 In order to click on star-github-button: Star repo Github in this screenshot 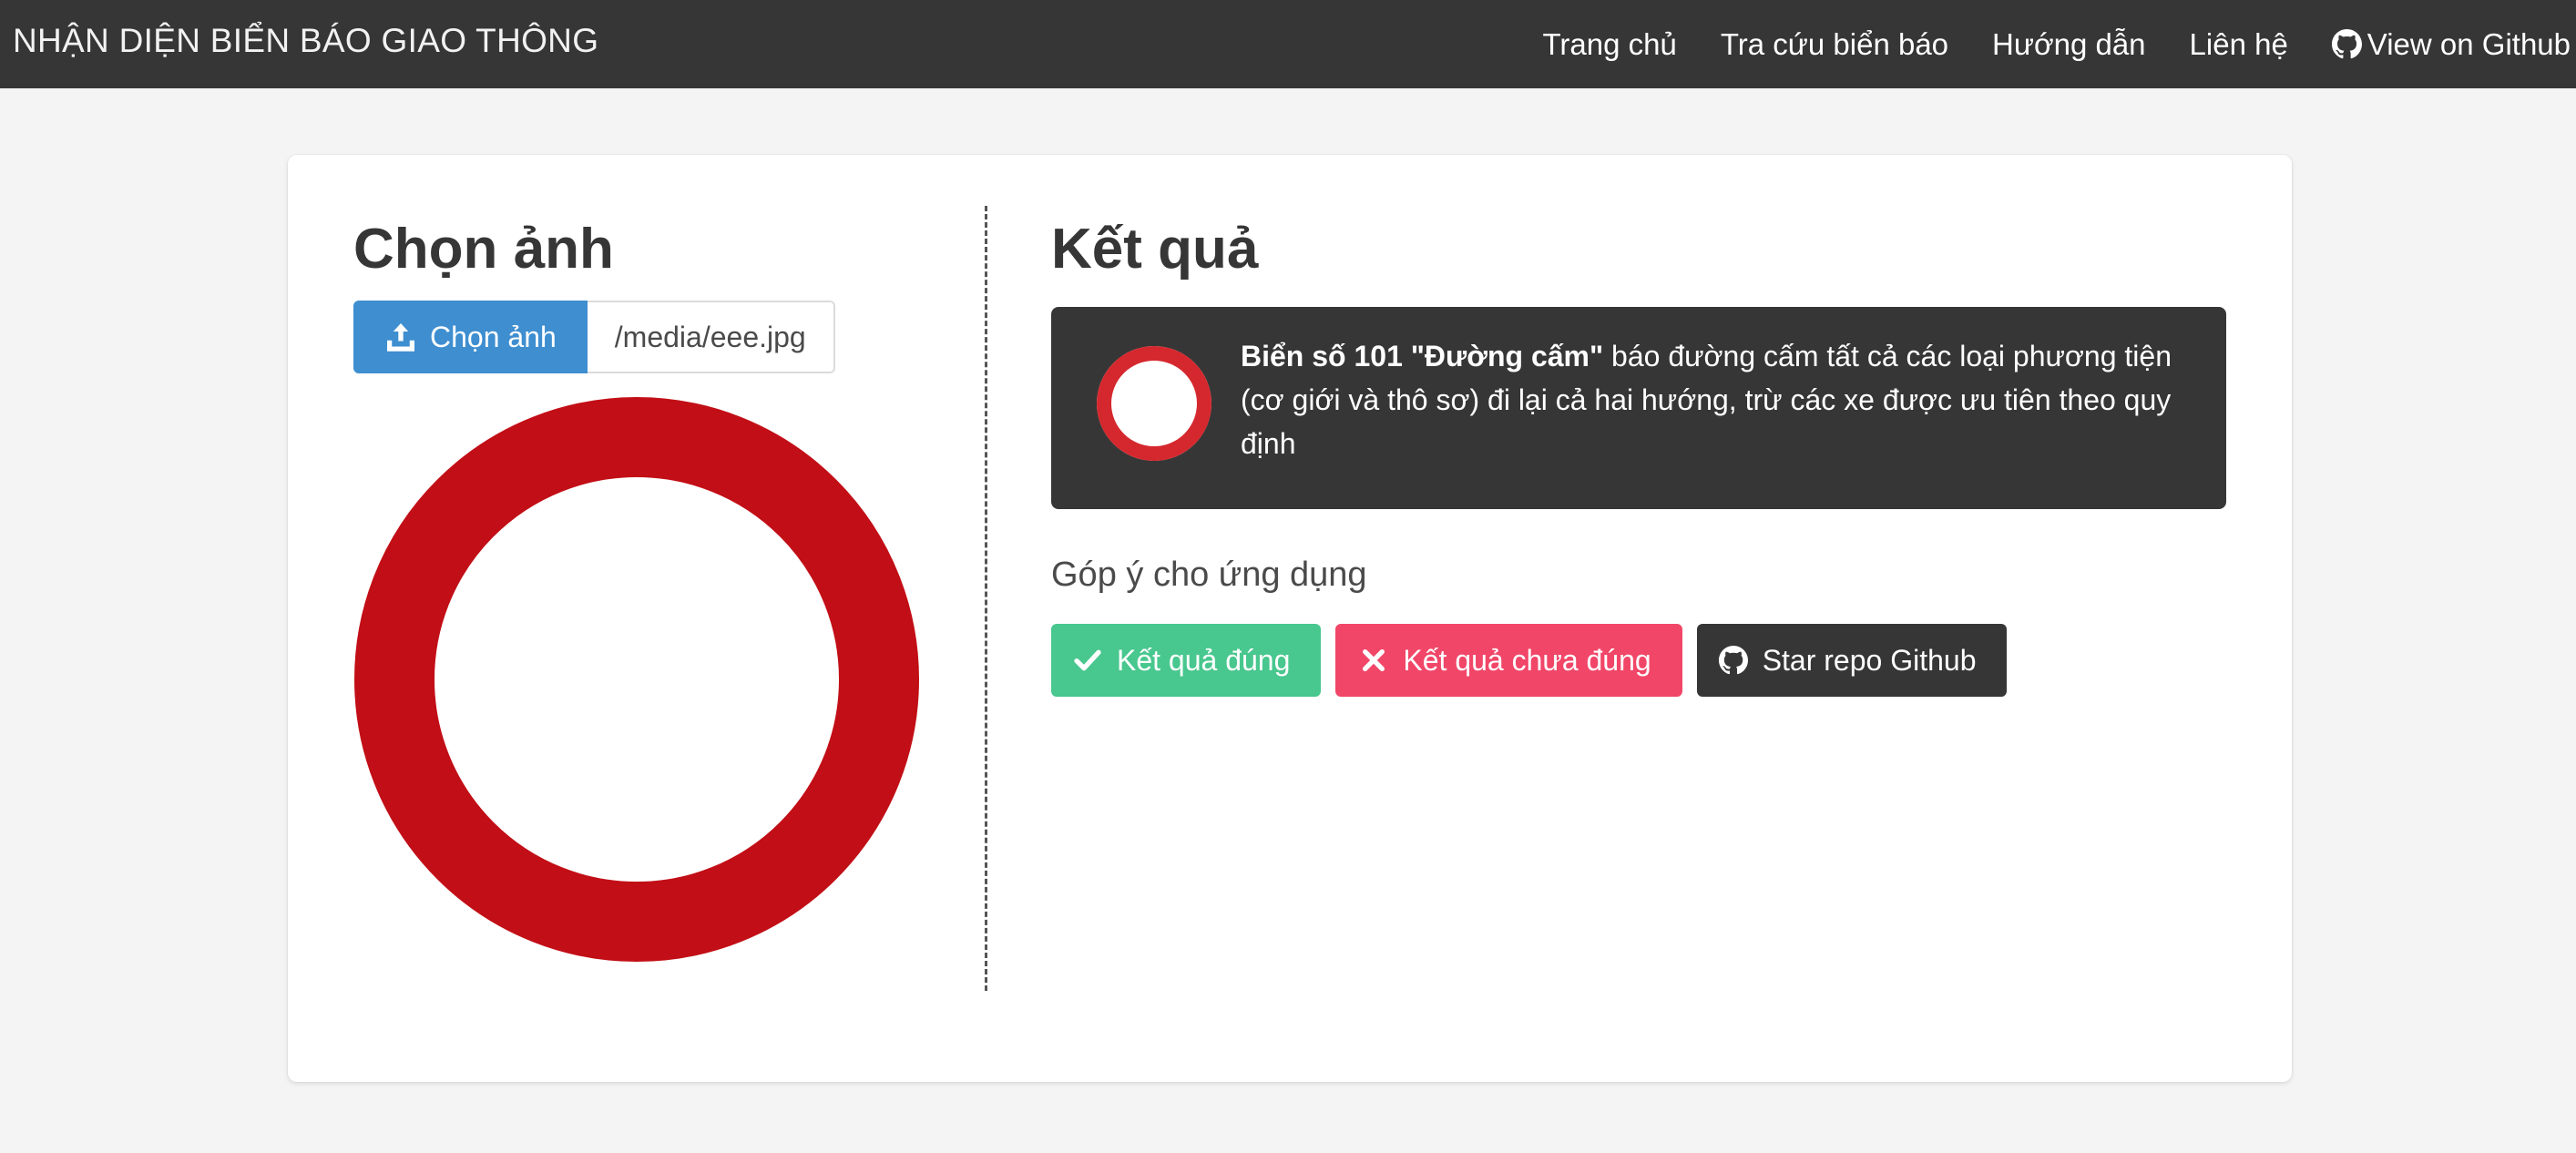, I will do `click(1852, 660)`.